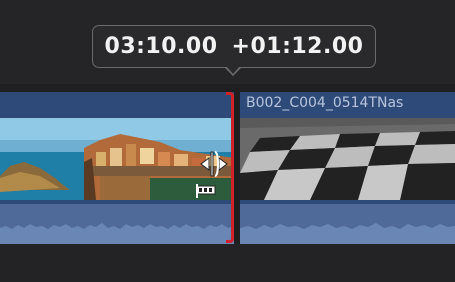 This screenshot has width=455, height=282. I want to click on clip-right-thumbnail, so click(347, 159).